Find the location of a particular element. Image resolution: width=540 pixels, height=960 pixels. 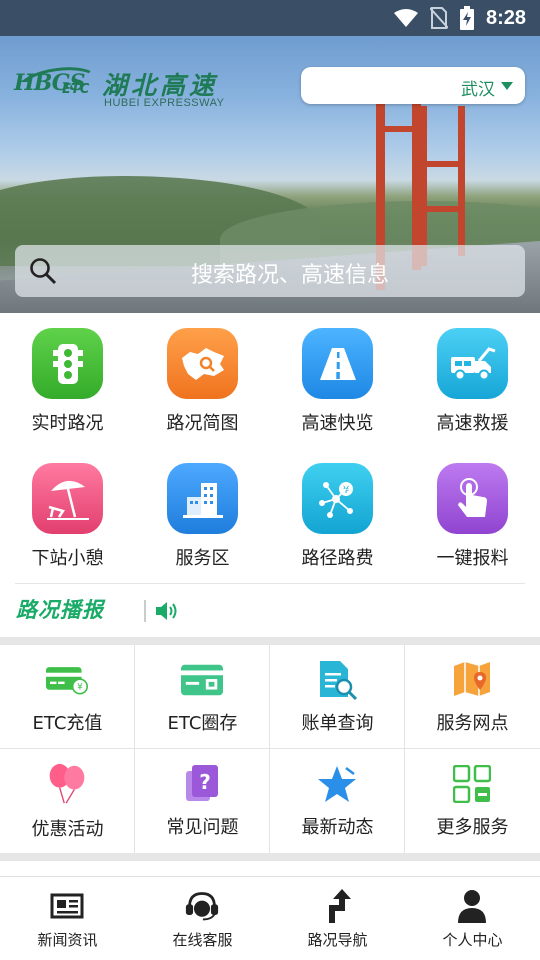

service-item-service-outlets: 服务网点 is located at coordinates (472, 697).